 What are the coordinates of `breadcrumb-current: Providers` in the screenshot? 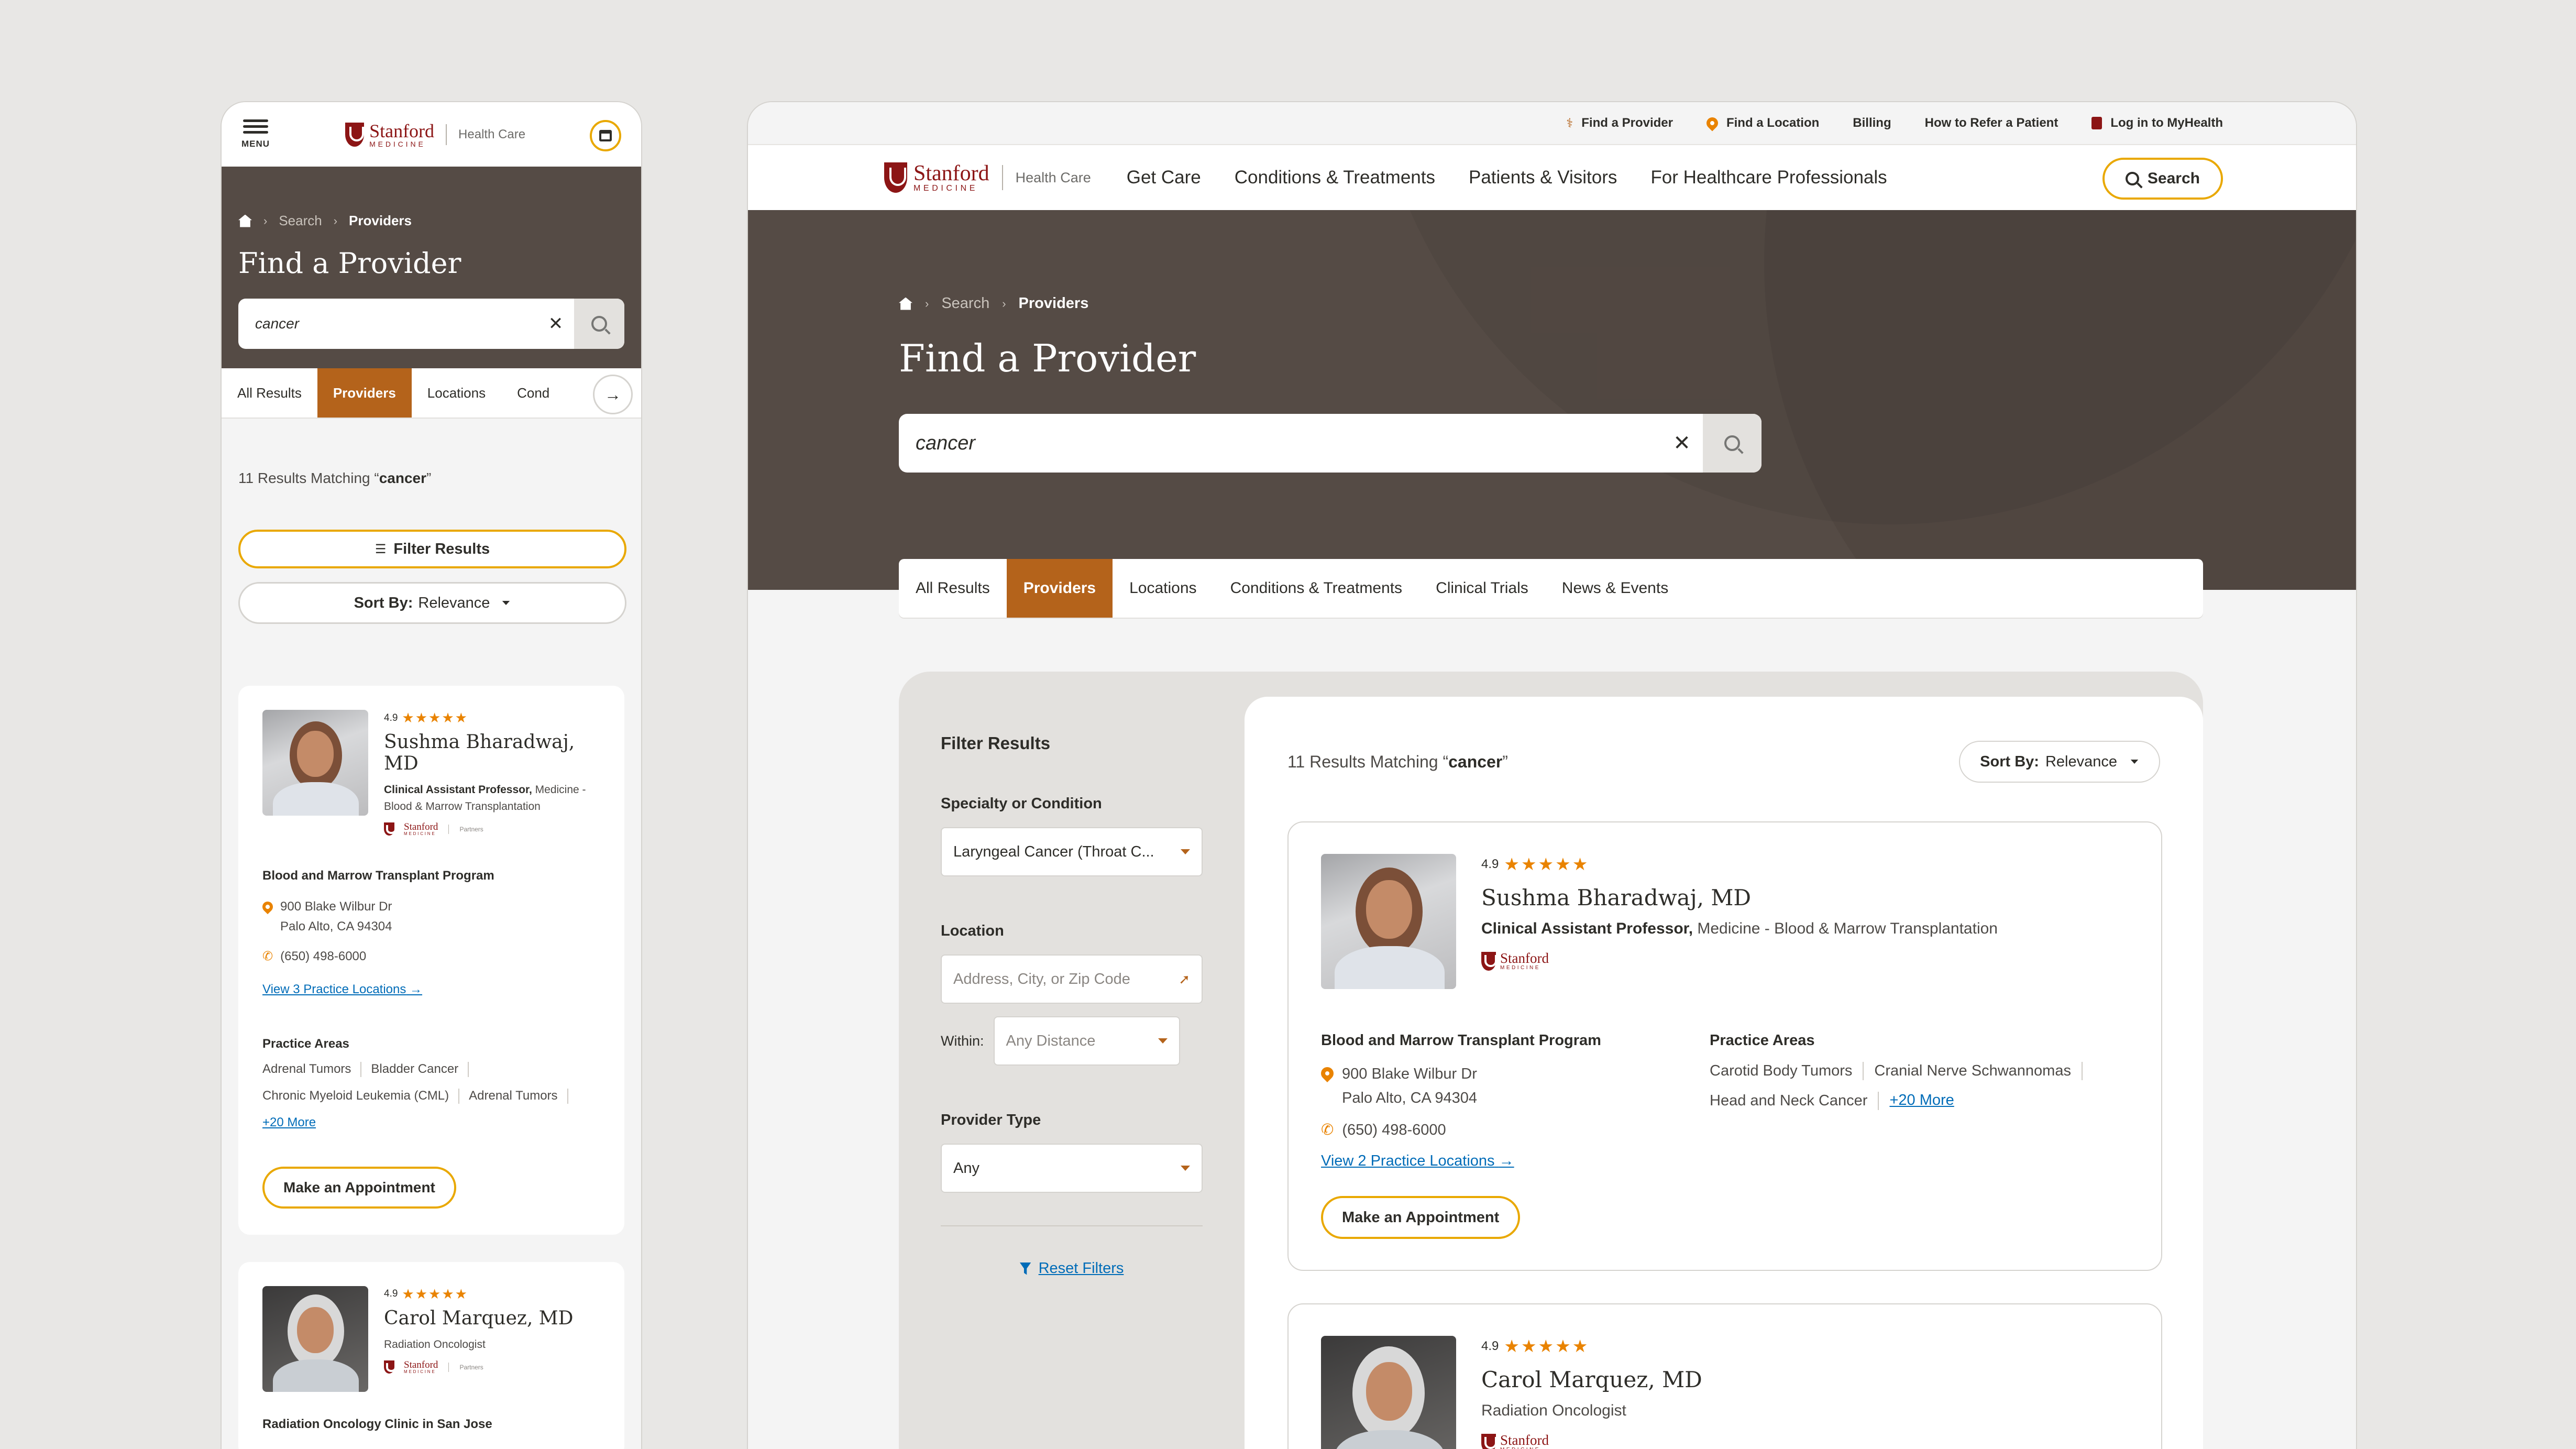 It's located at (380, 220).